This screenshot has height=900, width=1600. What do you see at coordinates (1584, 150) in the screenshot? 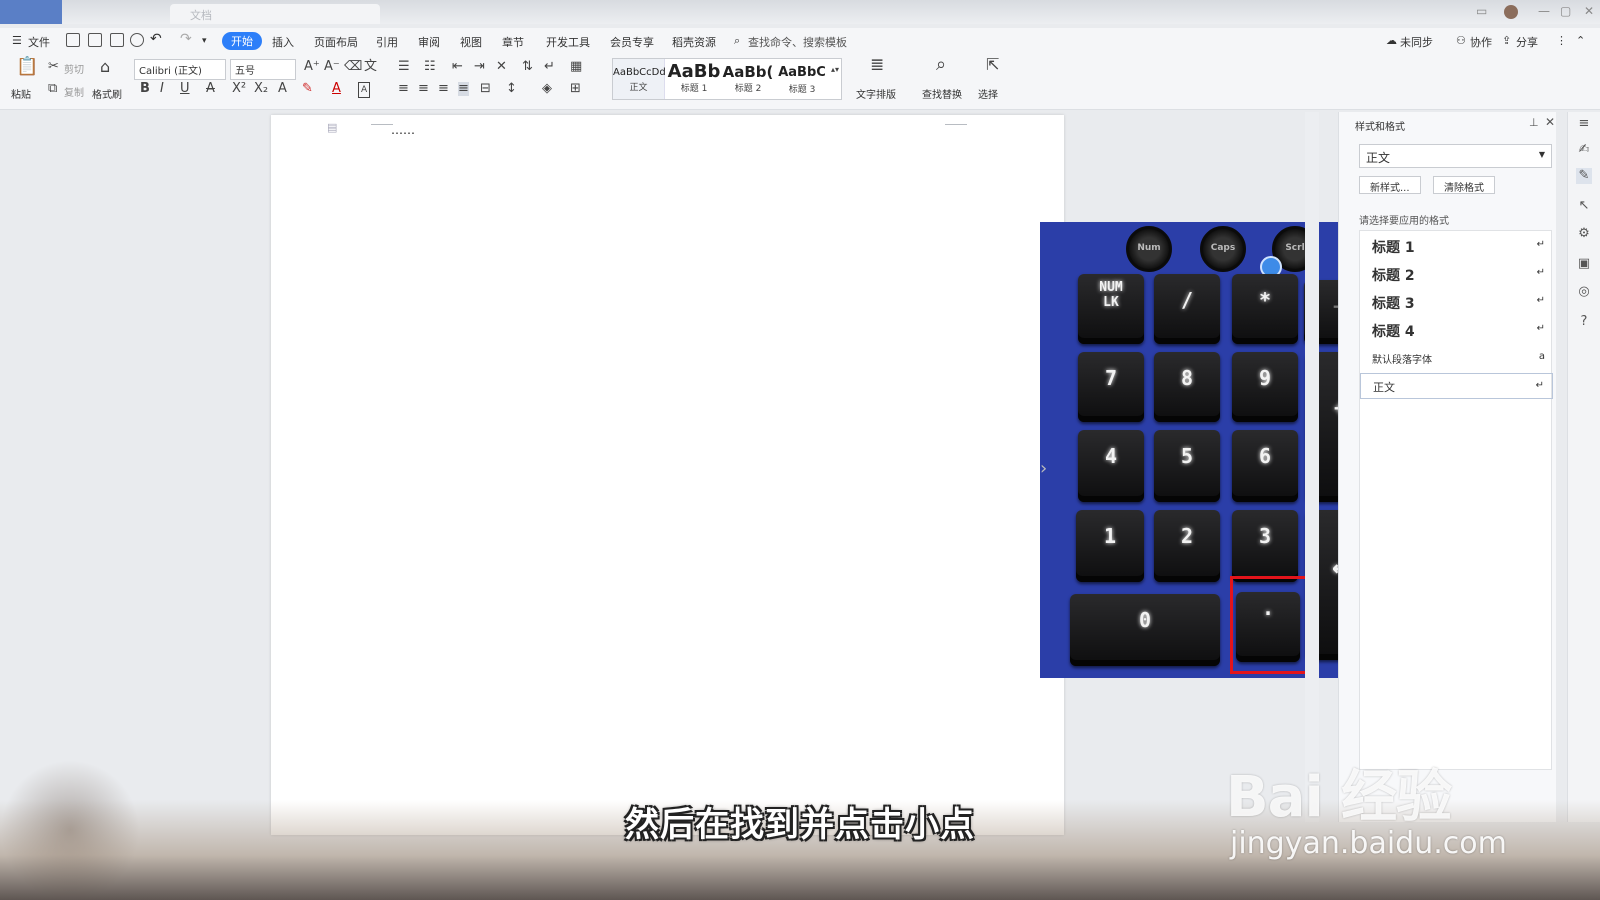
I see `style-icon: ✍` at bounding box center [1584, 150].